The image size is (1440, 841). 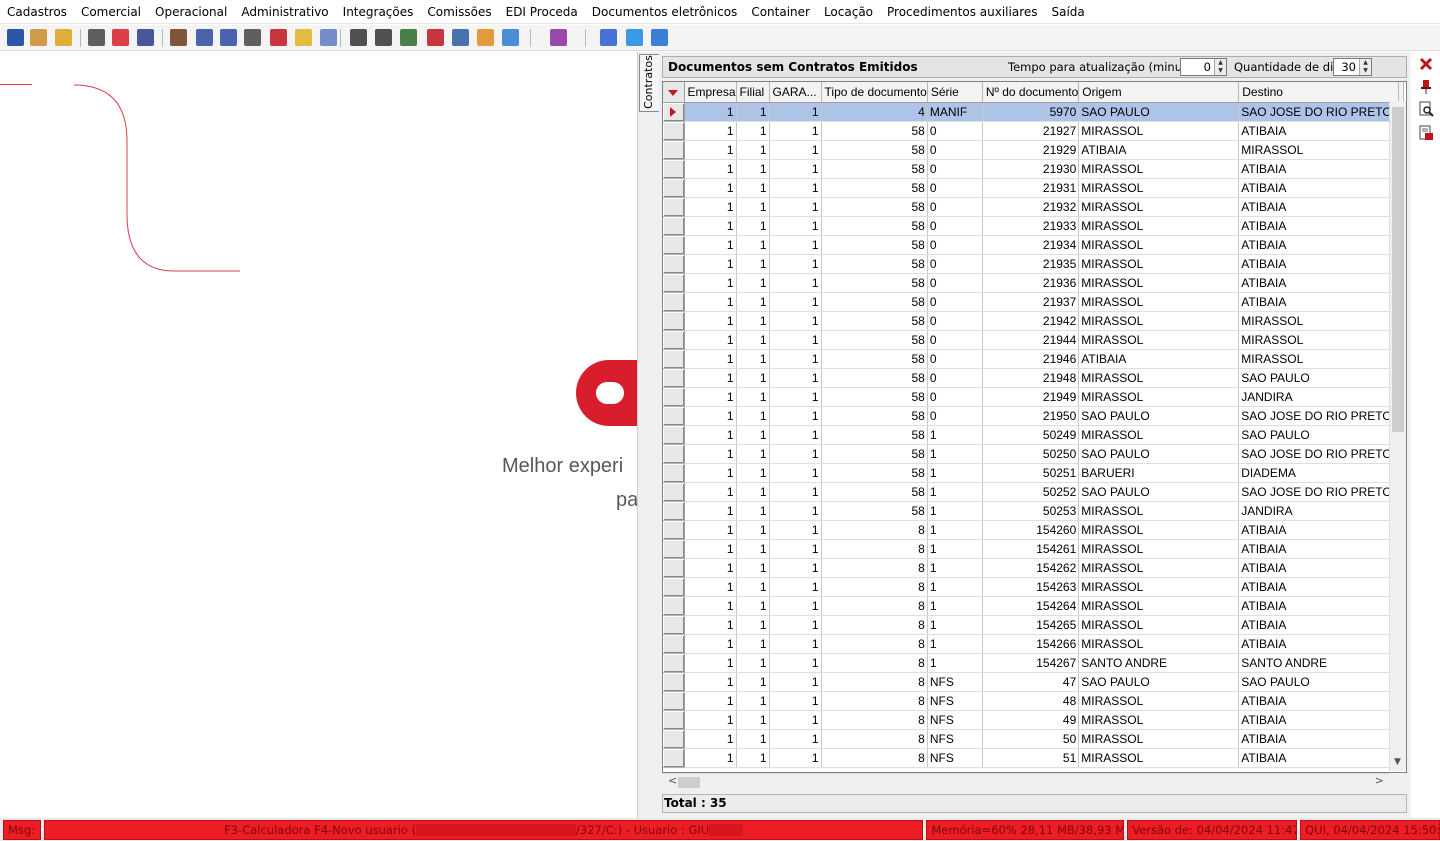 I want to click on document-icon, so click(x=204, y=37).